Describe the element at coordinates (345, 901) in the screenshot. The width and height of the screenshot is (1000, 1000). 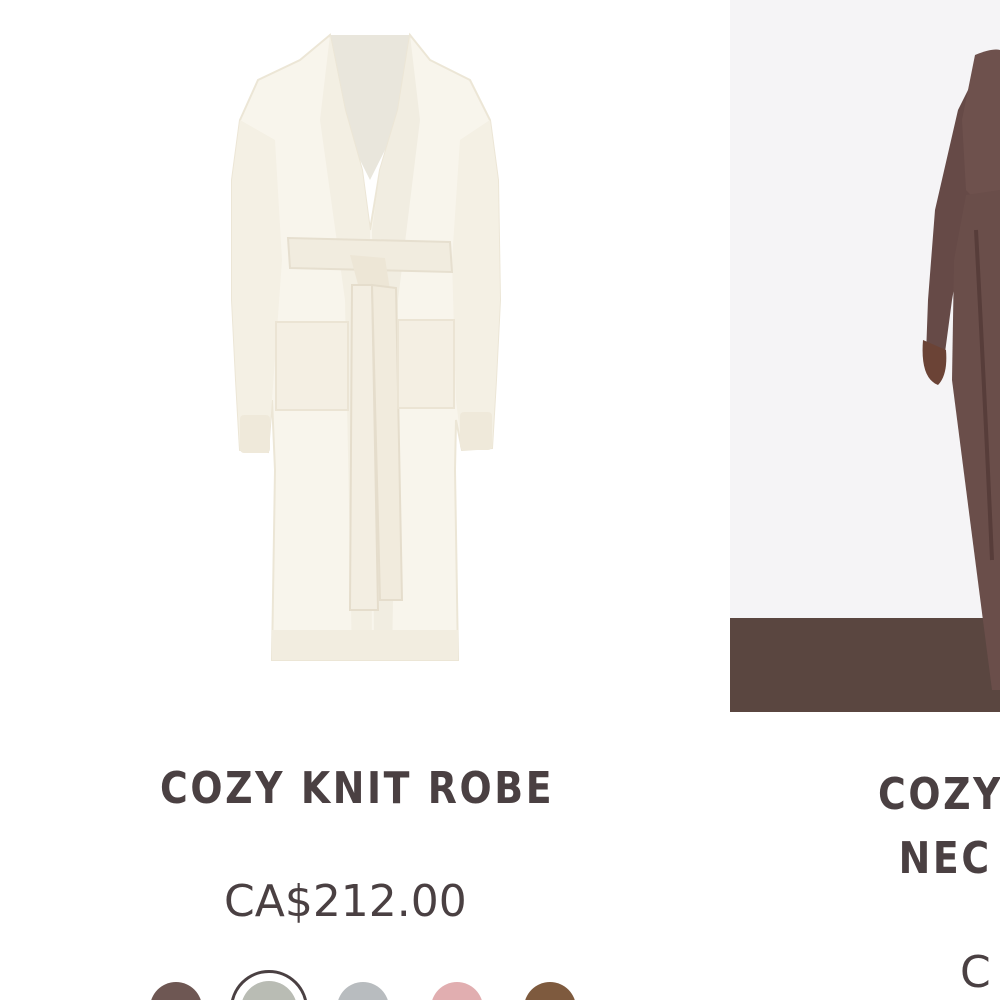
I see `product-price: CA$212.00` at that location.